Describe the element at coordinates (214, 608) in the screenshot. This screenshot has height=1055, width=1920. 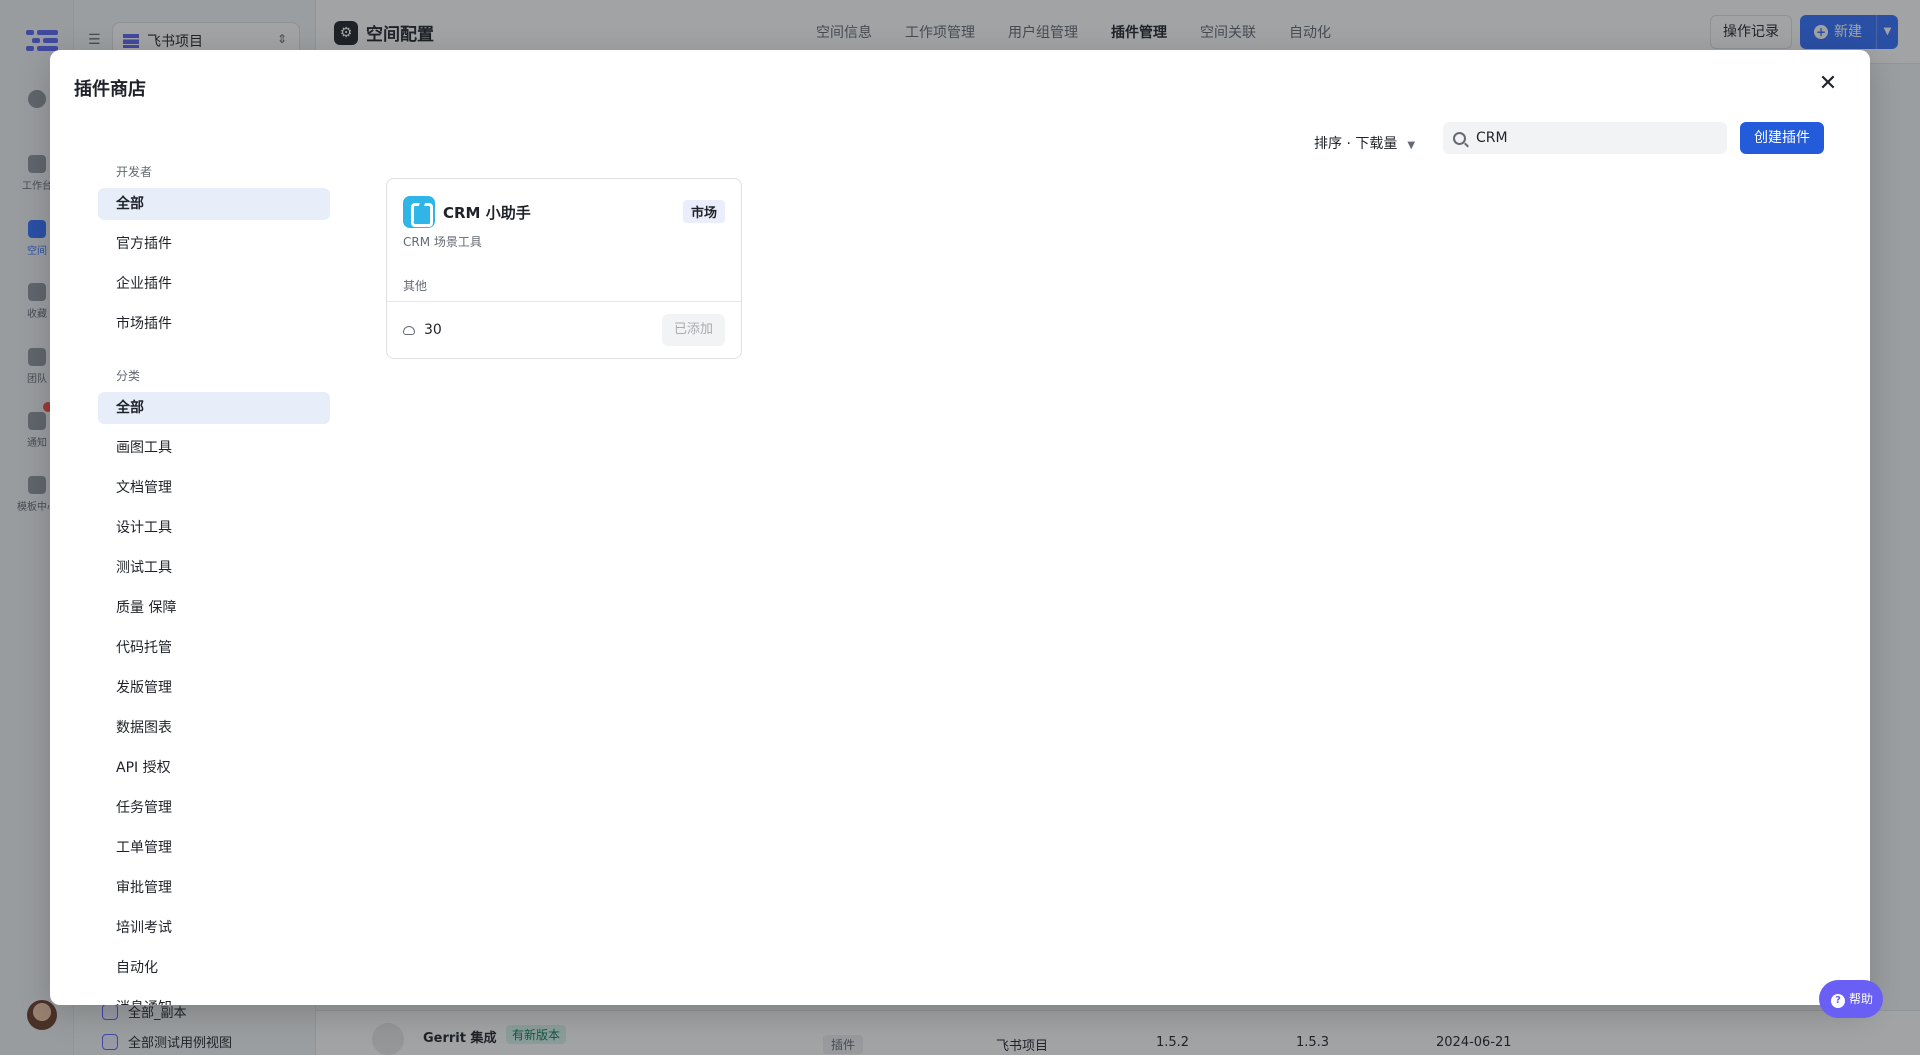
I see `filter-category-item: 质量 保障` at that location.